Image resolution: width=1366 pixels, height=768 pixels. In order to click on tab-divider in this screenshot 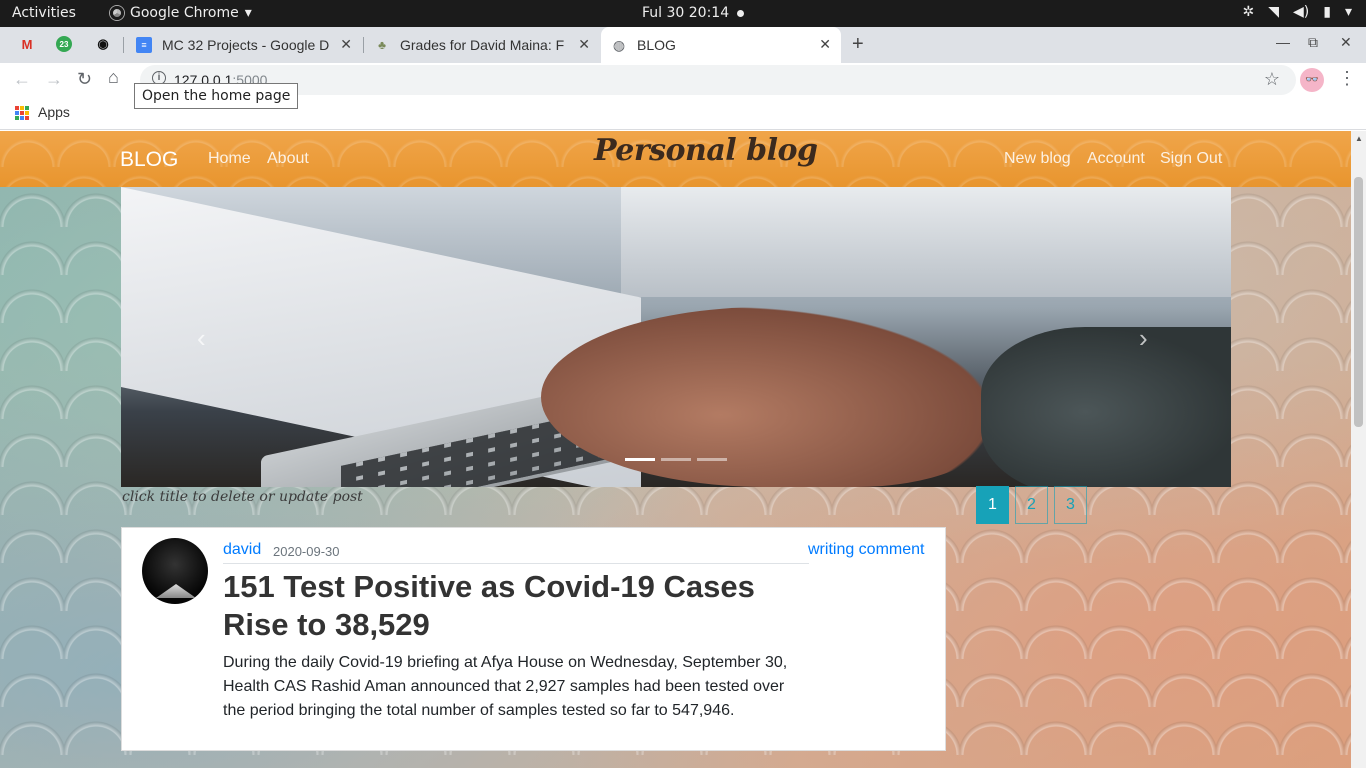, I will do `click(123, 45)`.